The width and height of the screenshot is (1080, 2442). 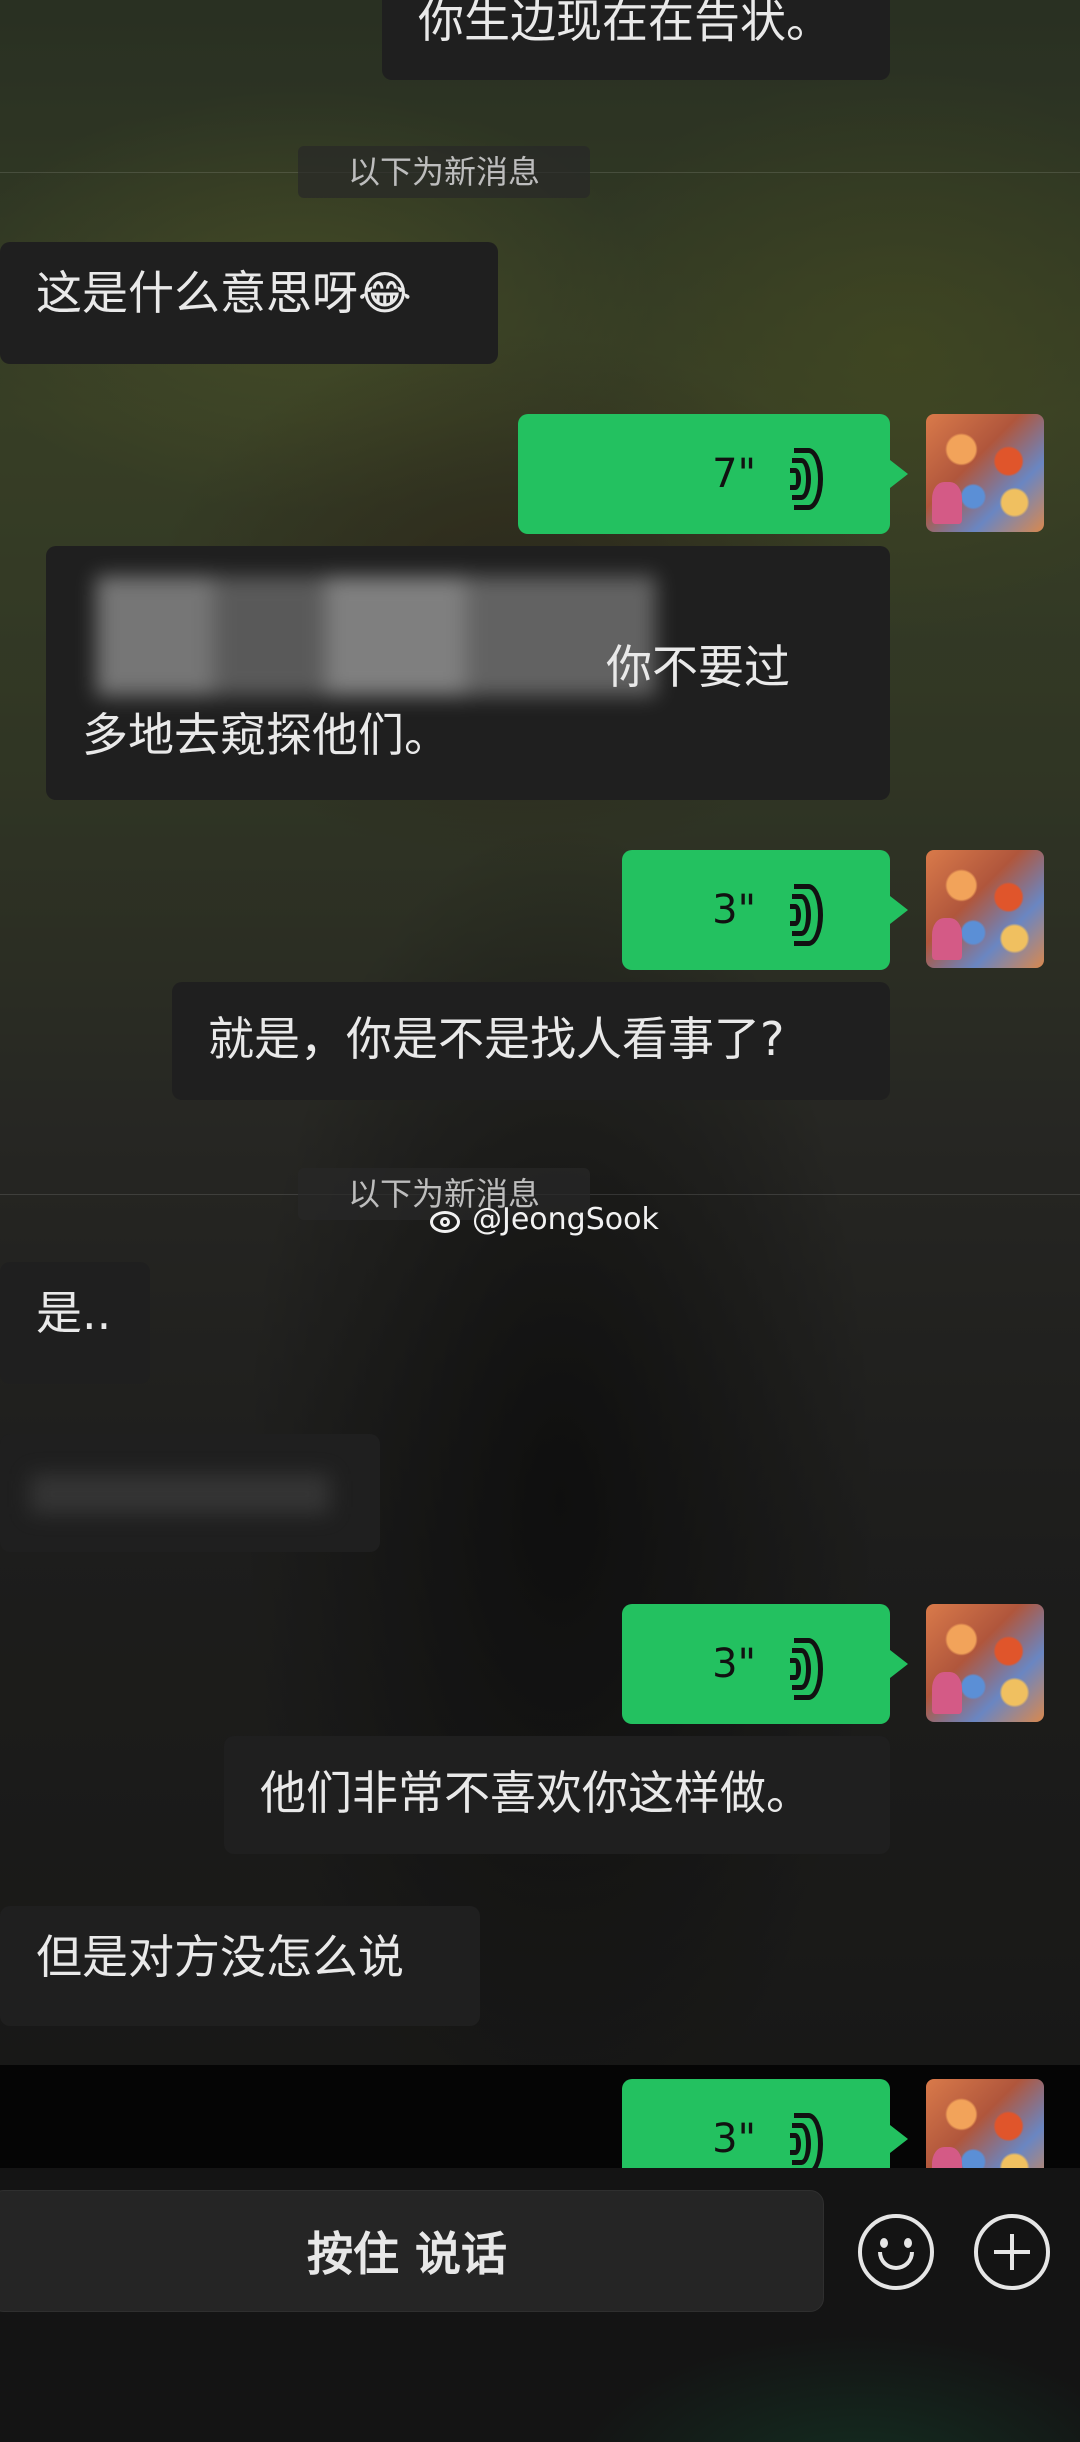 What do you see at coordinates (698, 667) in the screenshot?
I see `message-text-line1: 你不要过` at bounding box center [698, 667].